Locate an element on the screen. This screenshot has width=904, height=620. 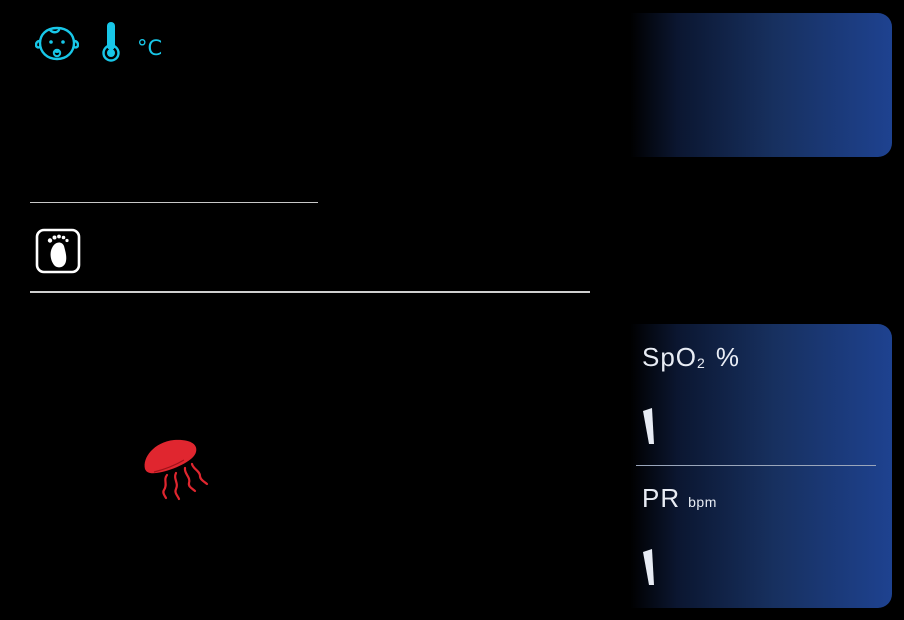
pr-label: PR bpm is located at coordinates (679, 498).